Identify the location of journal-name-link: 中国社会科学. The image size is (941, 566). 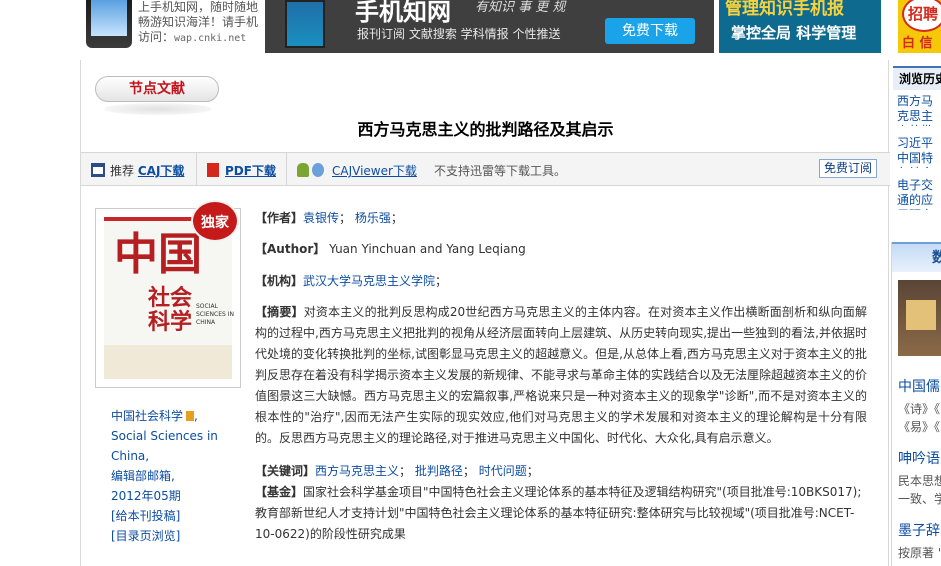
(147, 416).